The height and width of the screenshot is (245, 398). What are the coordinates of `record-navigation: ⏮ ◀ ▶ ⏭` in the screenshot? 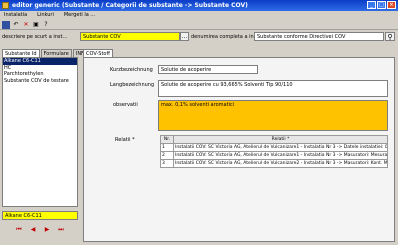 It's located at (40, 229).